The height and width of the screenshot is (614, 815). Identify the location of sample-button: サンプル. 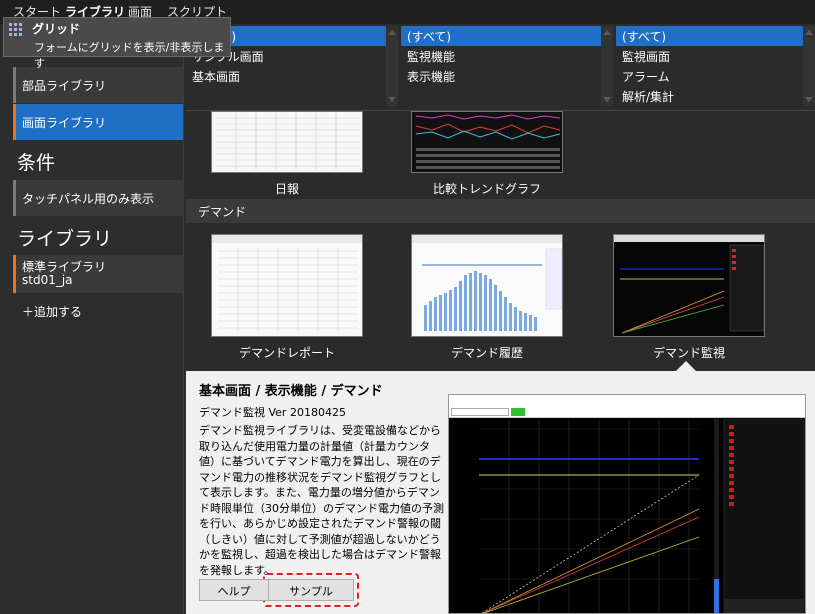
(311, 590).